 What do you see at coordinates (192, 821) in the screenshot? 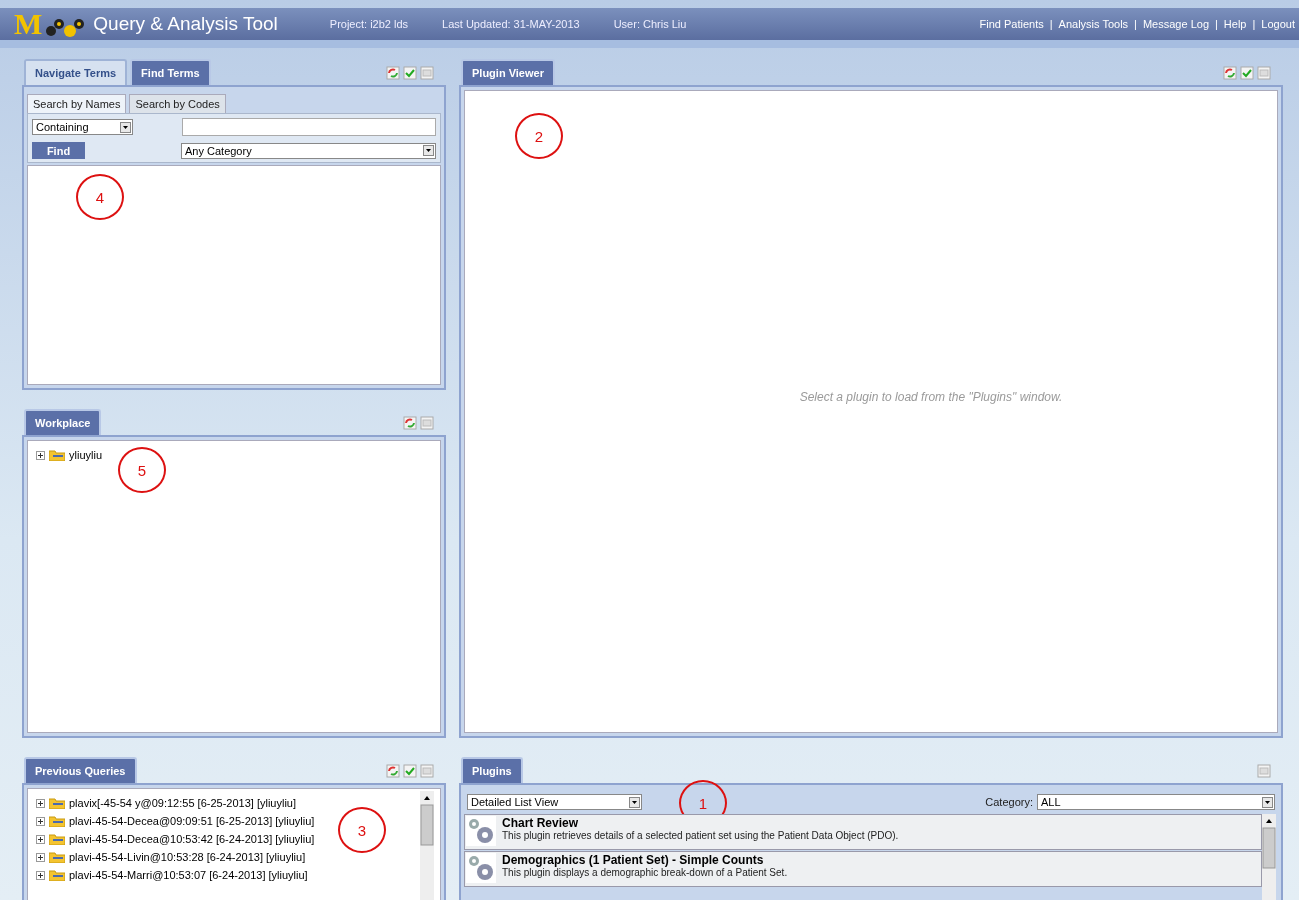
I see `query-item: plavi-45-54-Decea@09:09:51 [6-25-2013] [yliuyliu]` at bounding box center [192, 821].